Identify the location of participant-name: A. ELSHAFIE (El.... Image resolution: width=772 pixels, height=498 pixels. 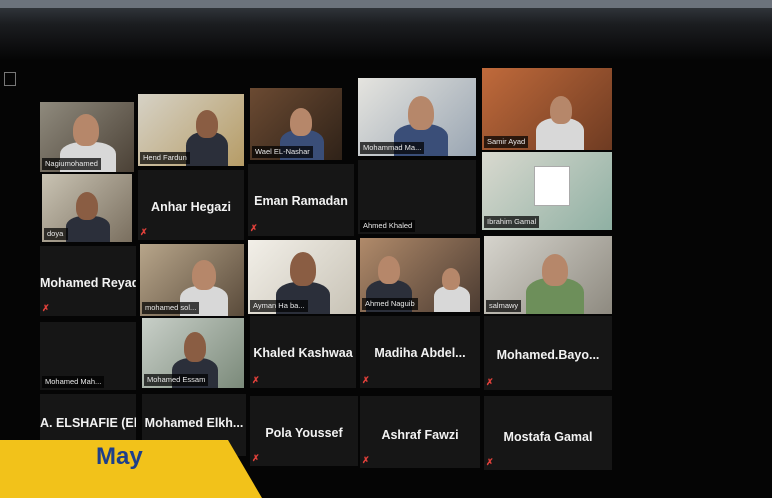
(88, 423).